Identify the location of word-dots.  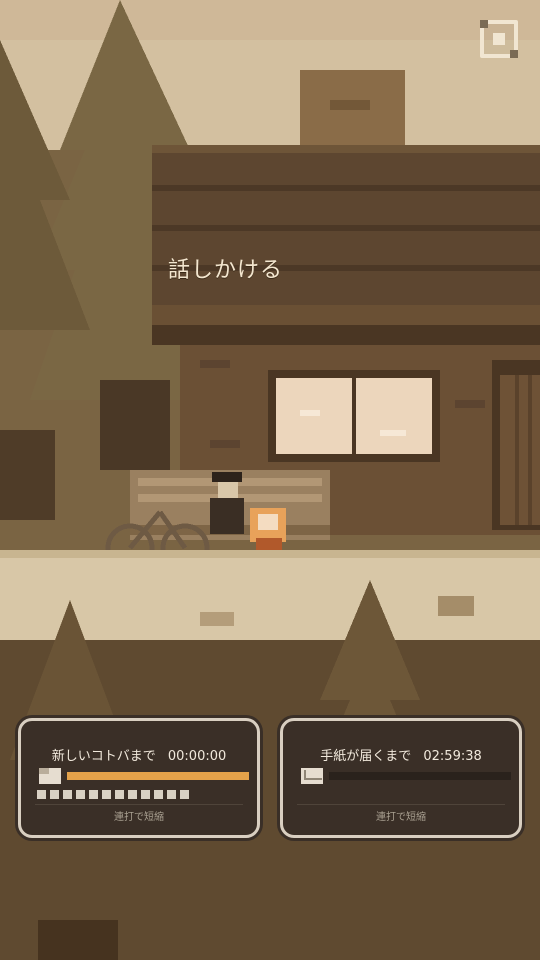
(113, 794).